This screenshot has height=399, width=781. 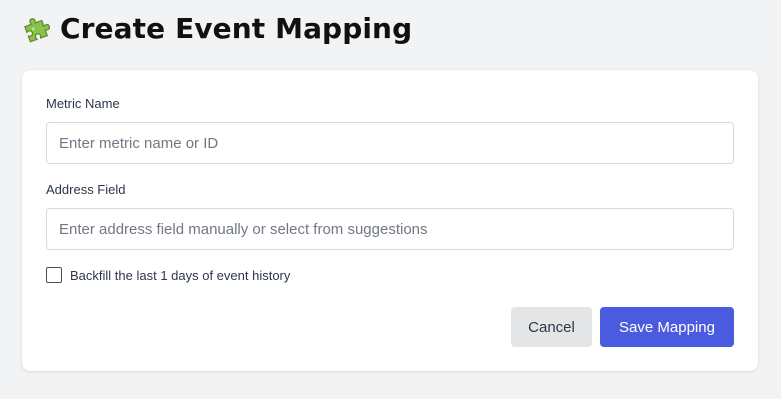 What do you see at coordinates (86, 189) in the screenshot?
I see `address-field-label: Address Field` at bounding box center [86, 189].